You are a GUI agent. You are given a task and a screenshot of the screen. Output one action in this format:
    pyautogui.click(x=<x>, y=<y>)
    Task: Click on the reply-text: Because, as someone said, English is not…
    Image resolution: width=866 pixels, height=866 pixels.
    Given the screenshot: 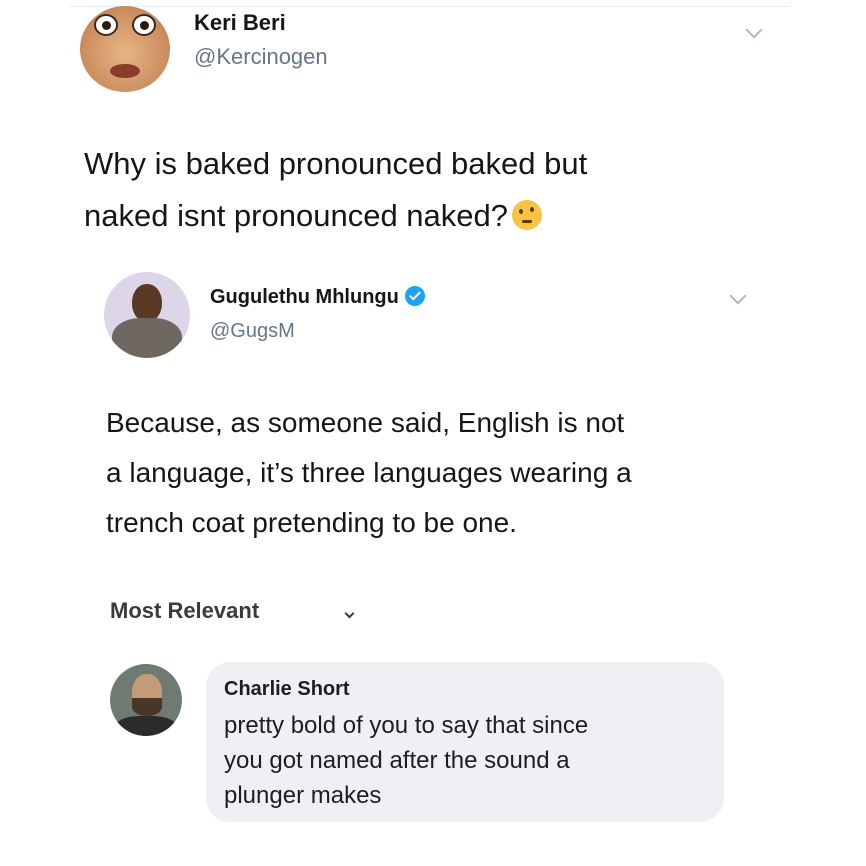 What is the action you would take?
    pyautogui.click(x=426, y=473)
    